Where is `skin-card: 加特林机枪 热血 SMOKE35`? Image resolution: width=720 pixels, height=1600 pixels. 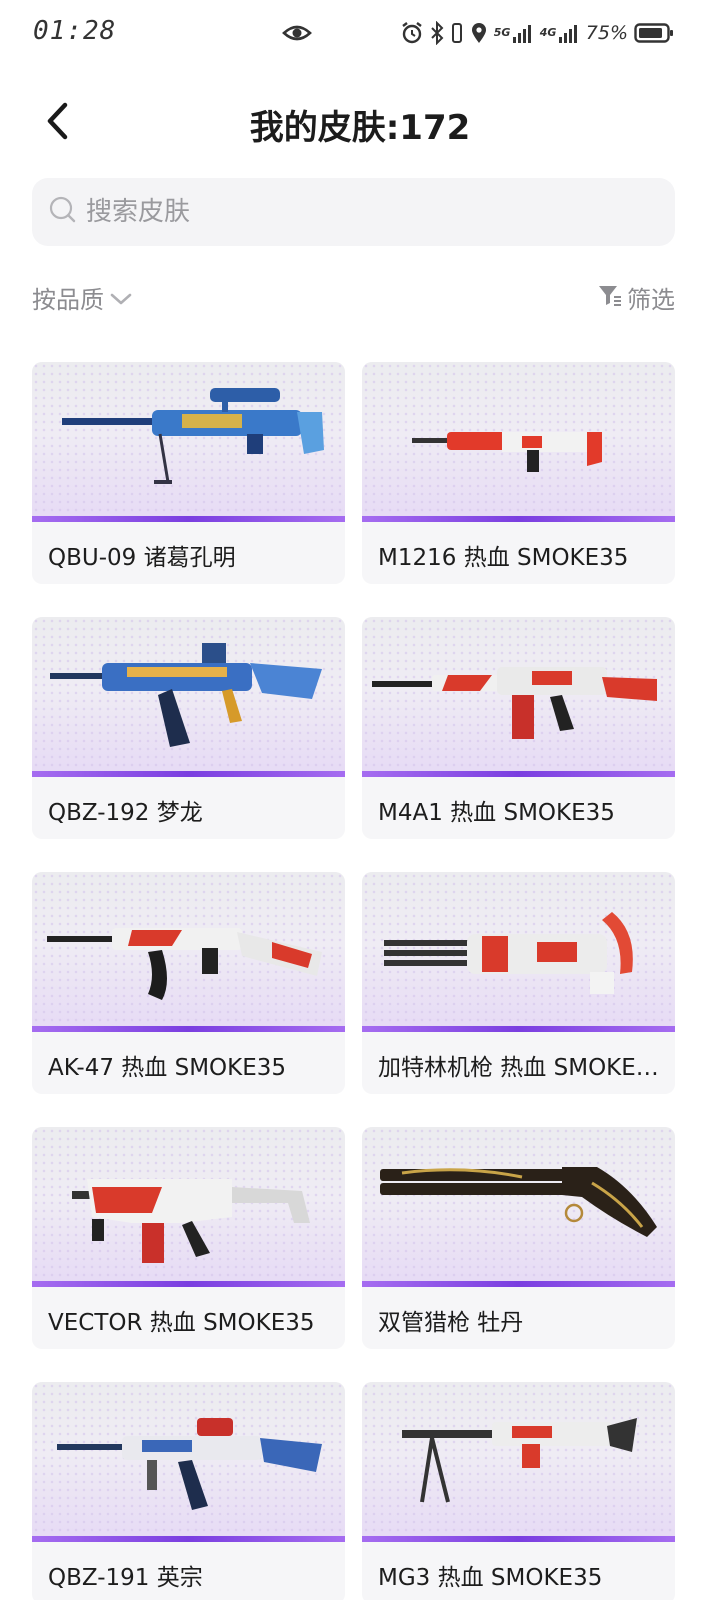
skin-card: 加特林机枪 热血 SMOKE35 is located at coordinates (518, 983).